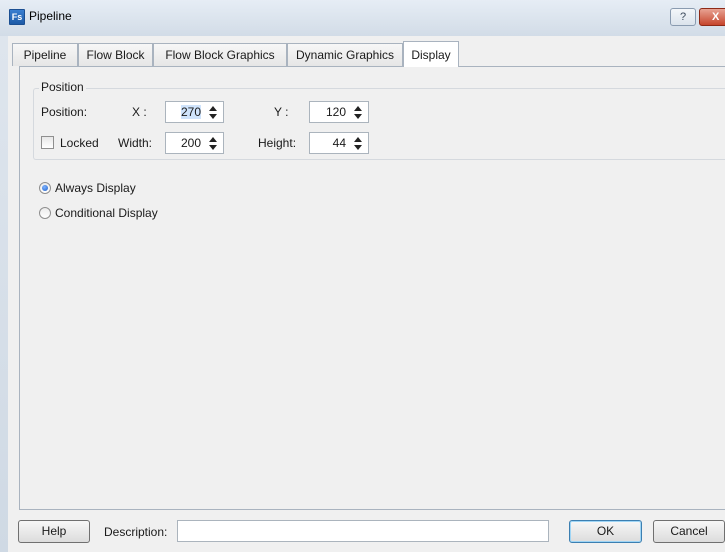 The image size is (725, 552). I want to click on window-title: Pipeline, so click(50, 16).